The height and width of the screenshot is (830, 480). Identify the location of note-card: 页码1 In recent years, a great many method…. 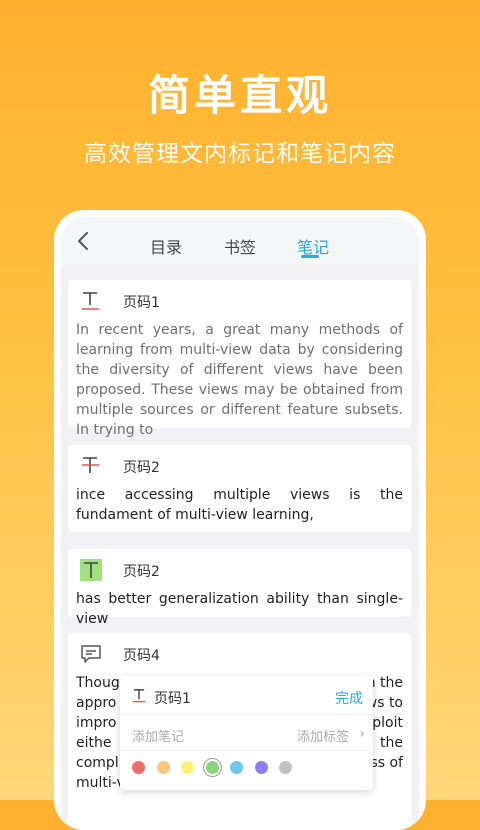
(239, 359).